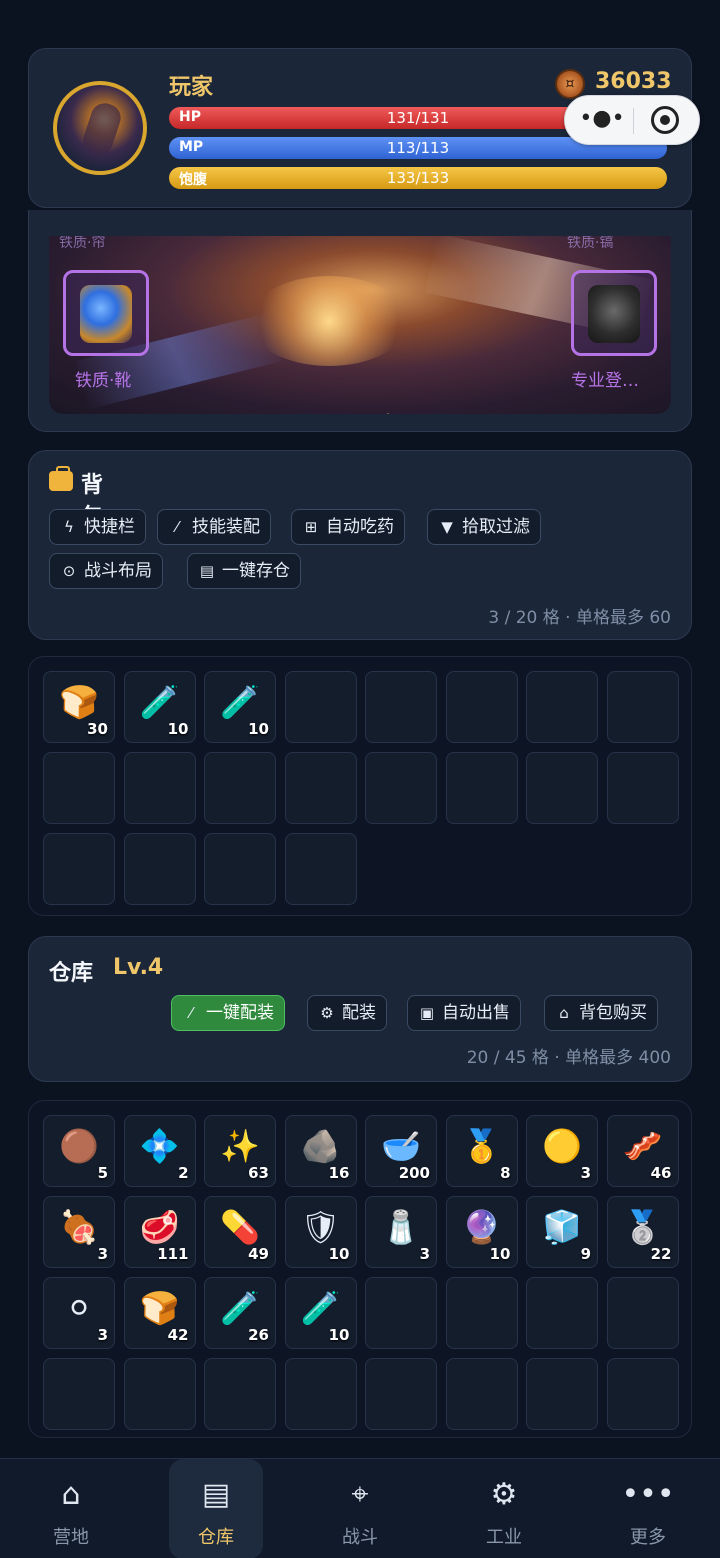 Image resolution: width=720 pixels, height=1558 pixels. Describe the element at coordinates (665, 120) in the screenshot. I see `target-circle-icon` at that location.